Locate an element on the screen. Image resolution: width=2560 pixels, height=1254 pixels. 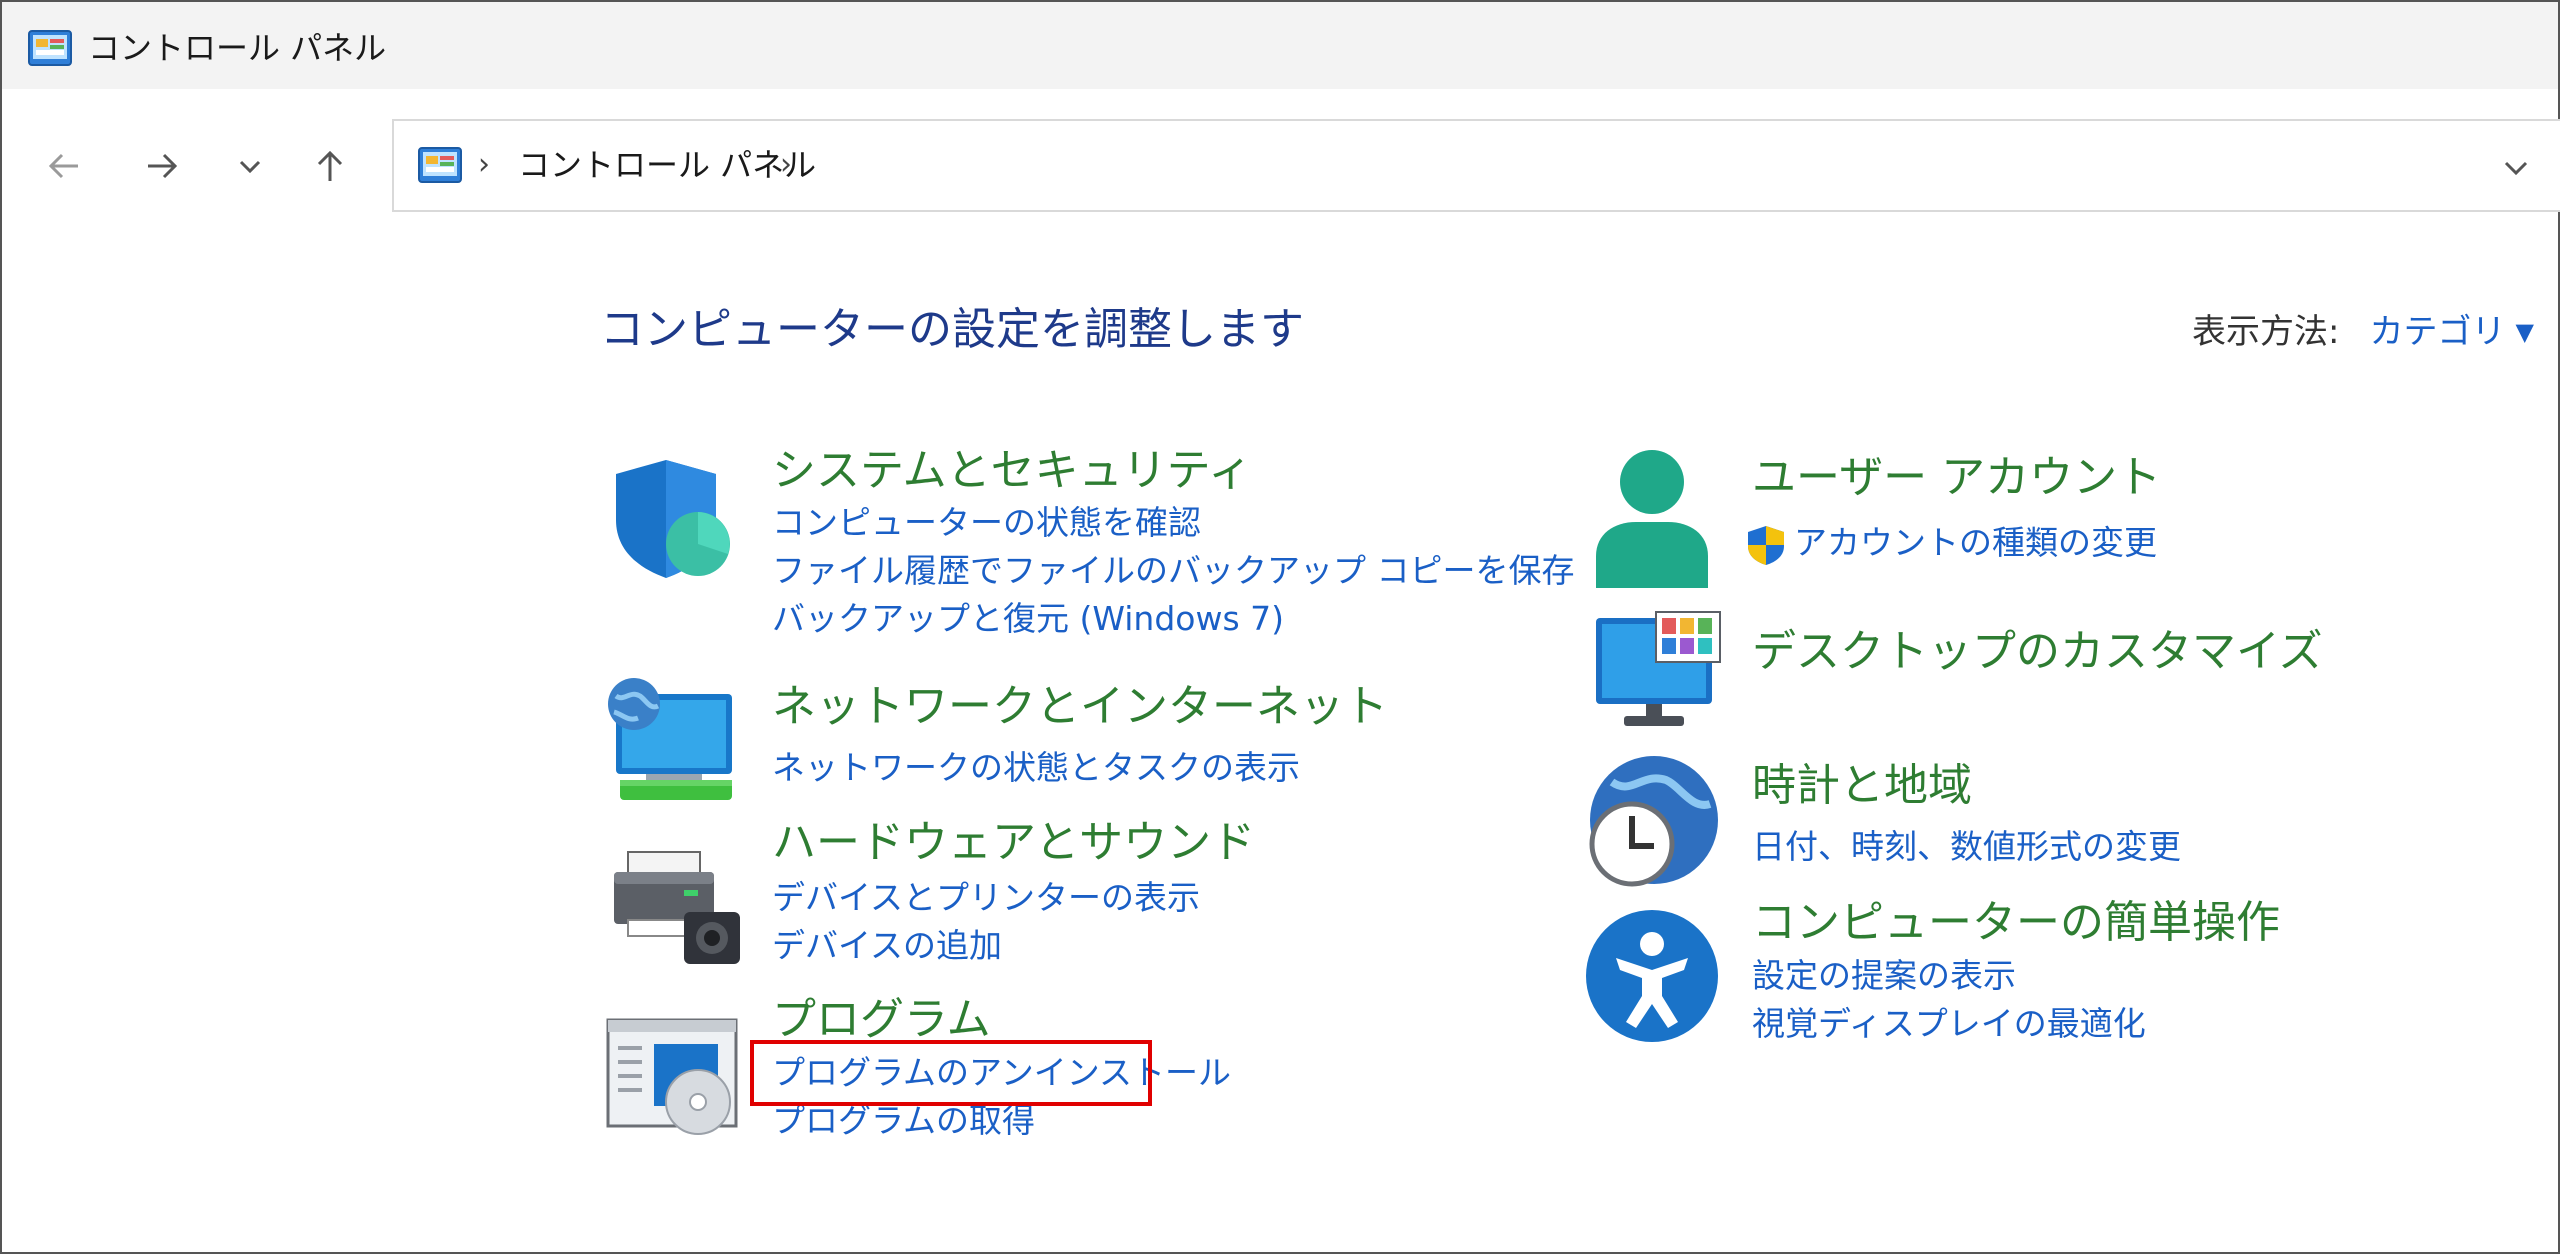
link-change-account-type: アカウントの種類の変更 is located at coordinates (1975, 543).